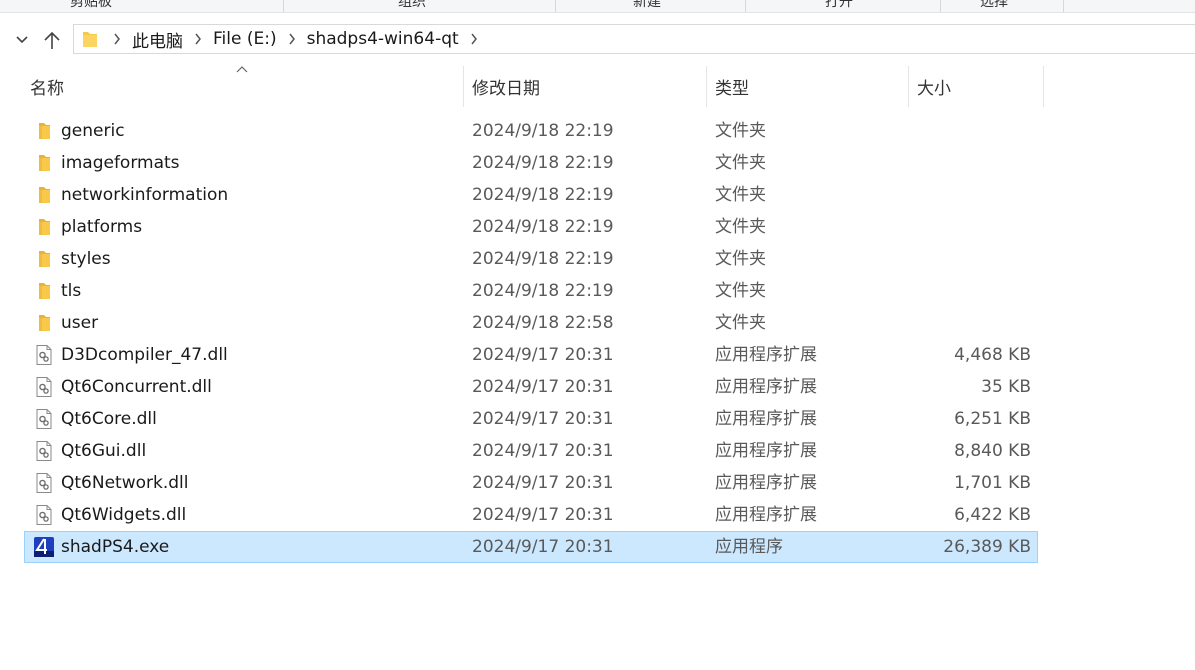  What do you see at coordinates (585, 86) in the screenshot?
I see `column-header-date: 修改日期` at bounding box center [585, 86].